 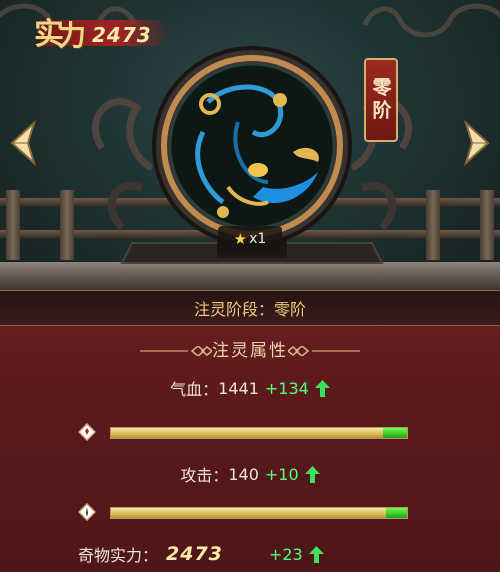 What do you see at coordinates (228, 554) in the screenshot?
I see `artifact-power-row: 奇物实力： 2473 +23` at bounding box center [228, 554].